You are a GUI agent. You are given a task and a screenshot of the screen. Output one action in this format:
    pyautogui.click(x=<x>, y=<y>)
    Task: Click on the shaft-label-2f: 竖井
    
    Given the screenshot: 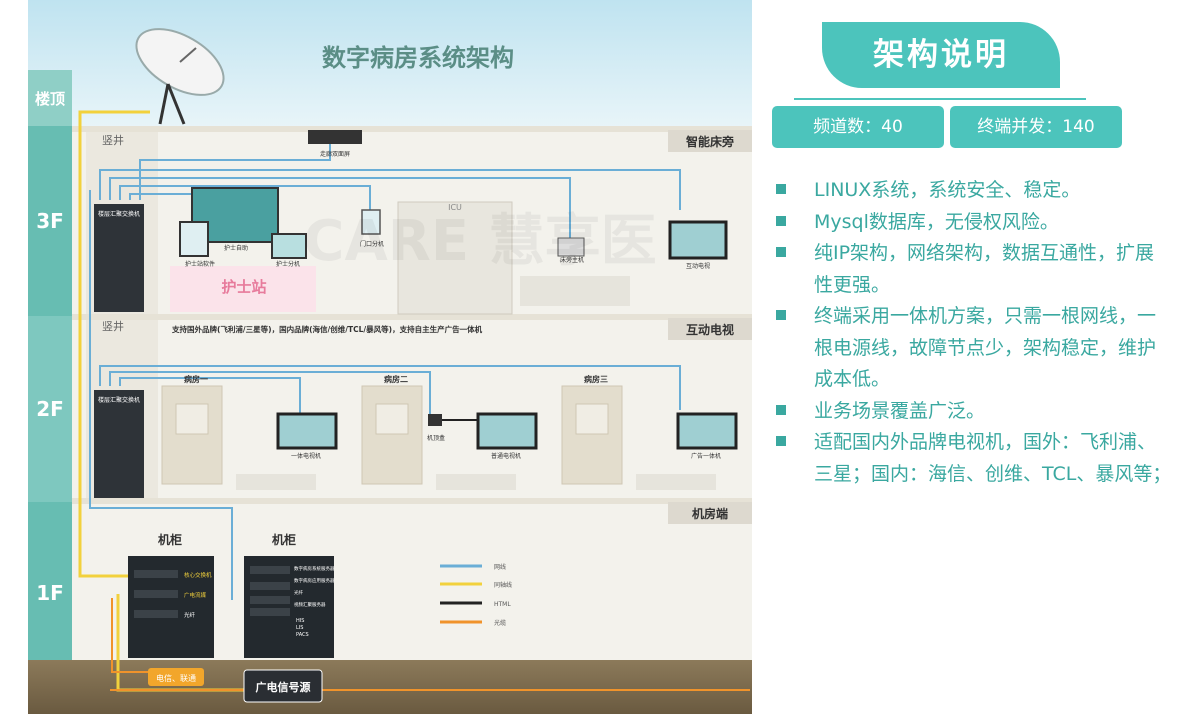 What is the action you would take?
    pyautogui.click(x=113, y=326)
    